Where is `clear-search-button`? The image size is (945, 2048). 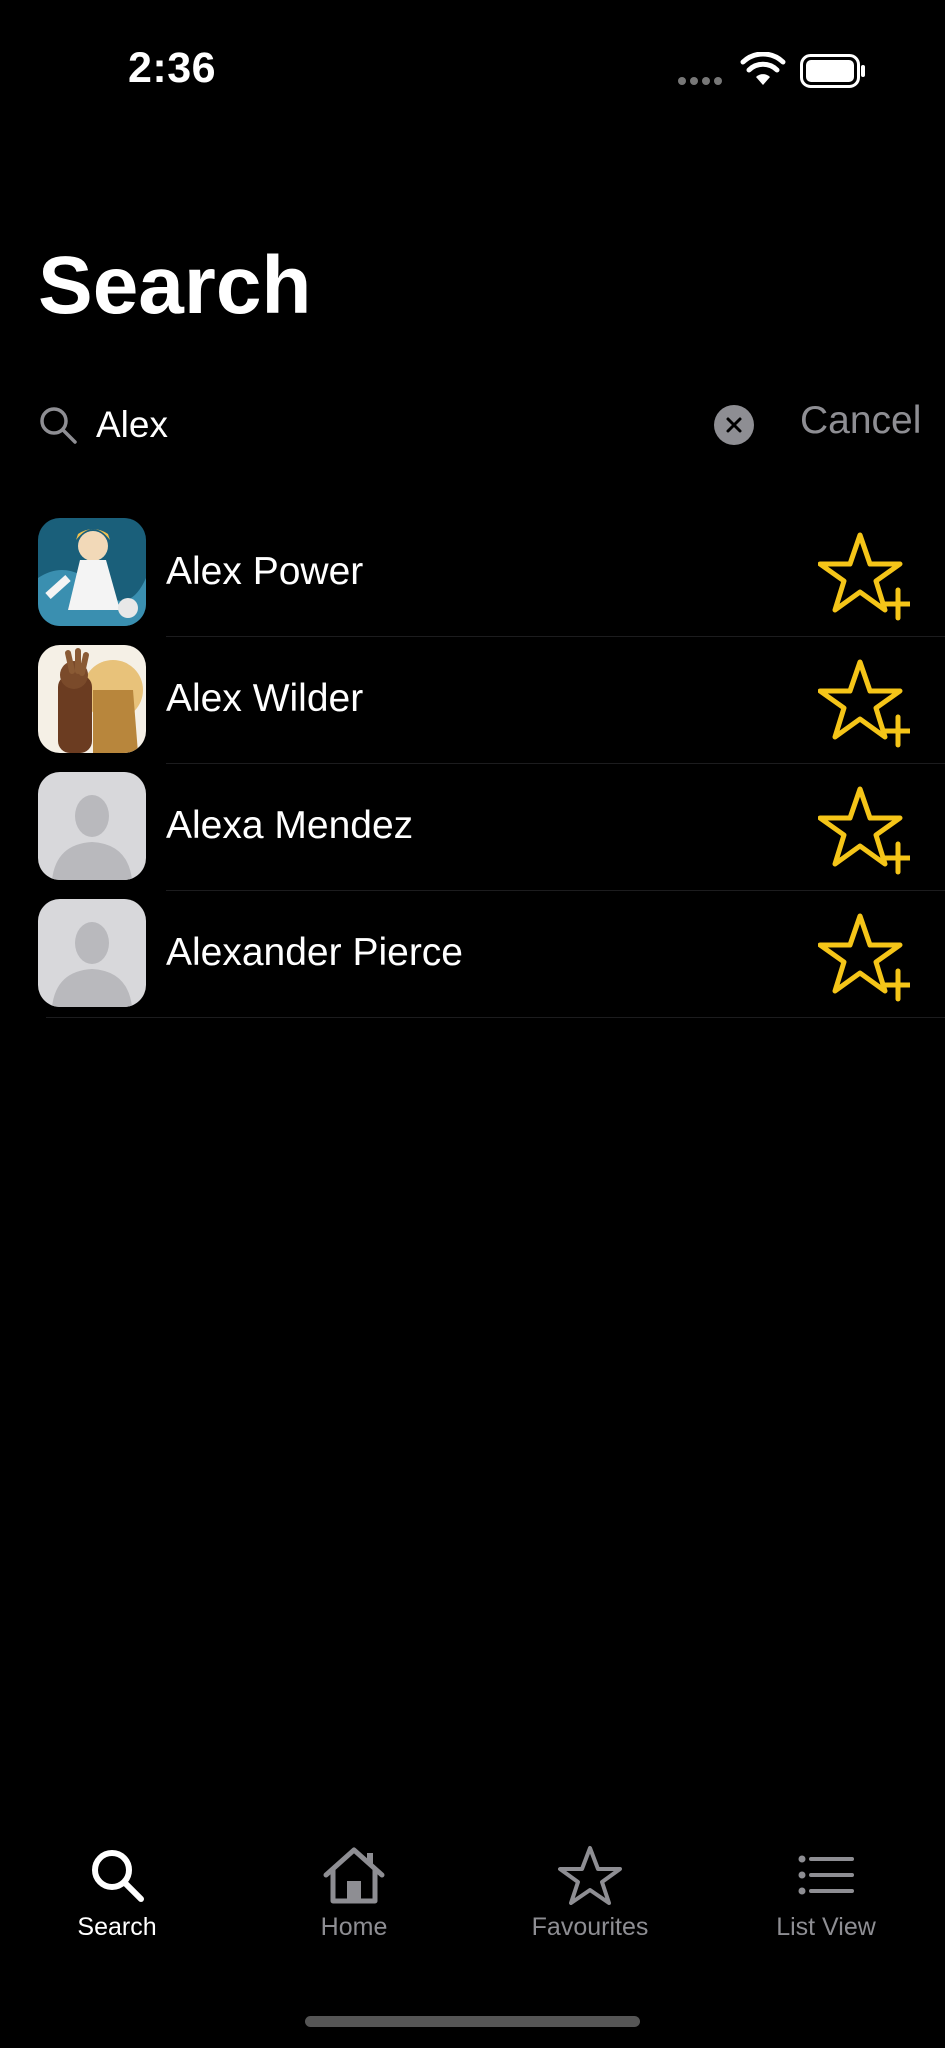 clear-search-button is located at coordinates (734, 425).